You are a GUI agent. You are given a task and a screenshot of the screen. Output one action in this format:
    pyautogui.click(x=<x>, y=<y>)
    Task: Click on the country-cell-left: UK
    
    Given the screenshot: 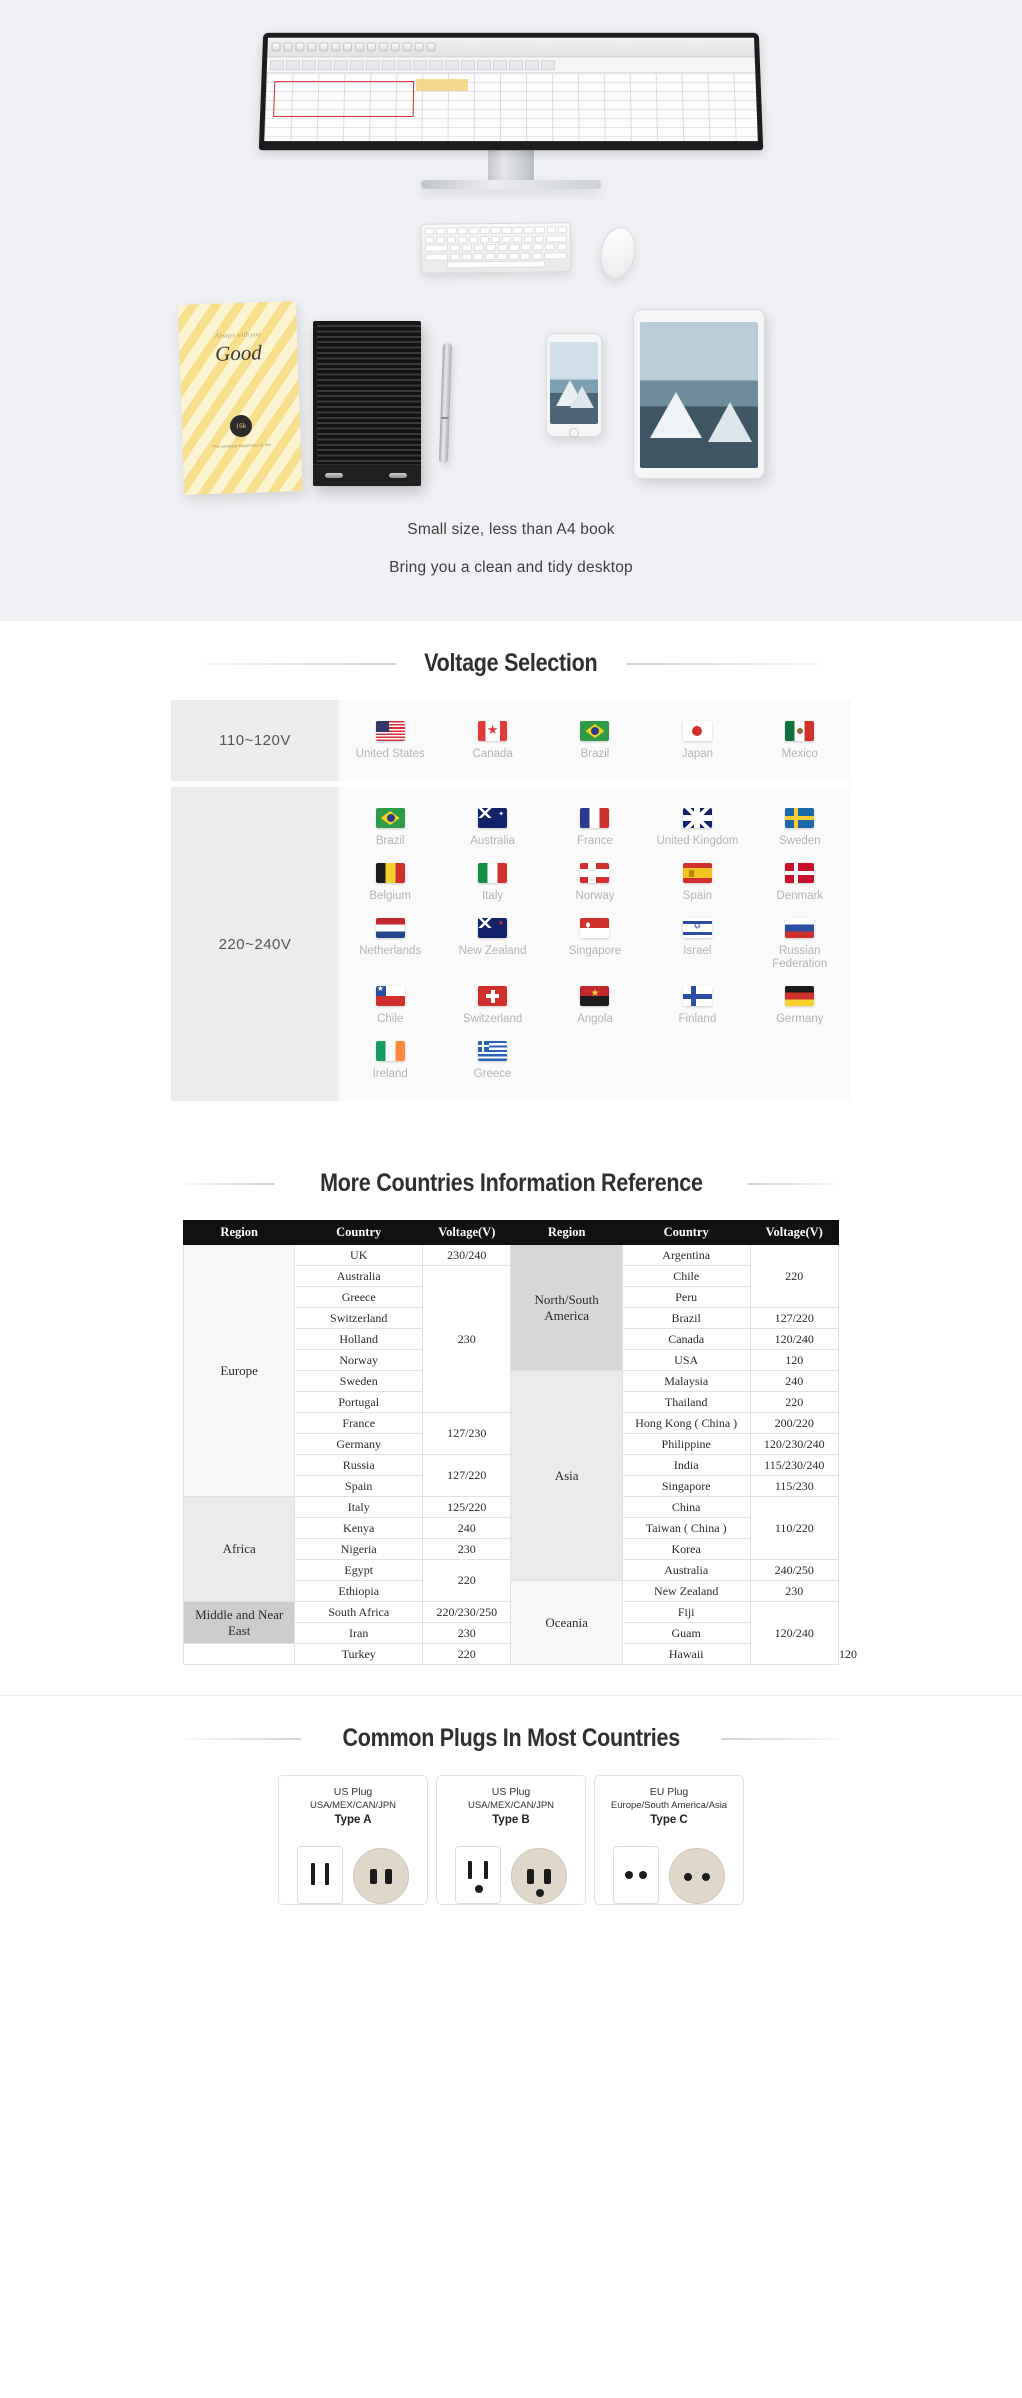 What is the action you would take?
    pyautogui.click(x=359, y=1255)
    